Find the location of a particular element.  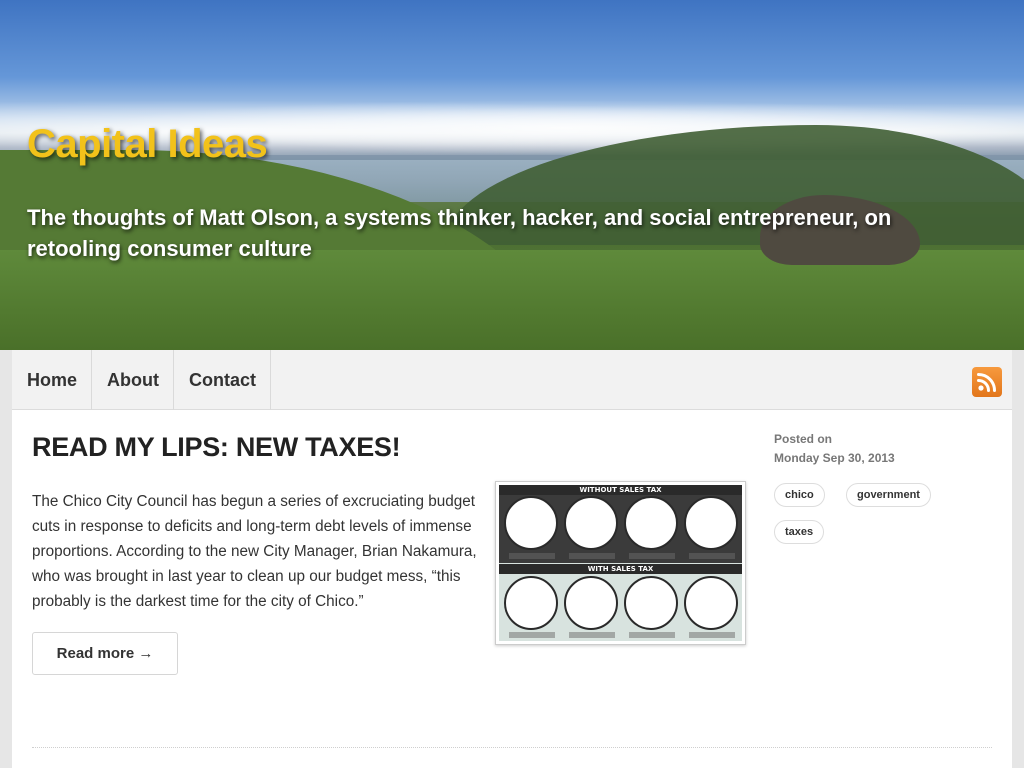

bench-icon is located at coordinates (591, 523).